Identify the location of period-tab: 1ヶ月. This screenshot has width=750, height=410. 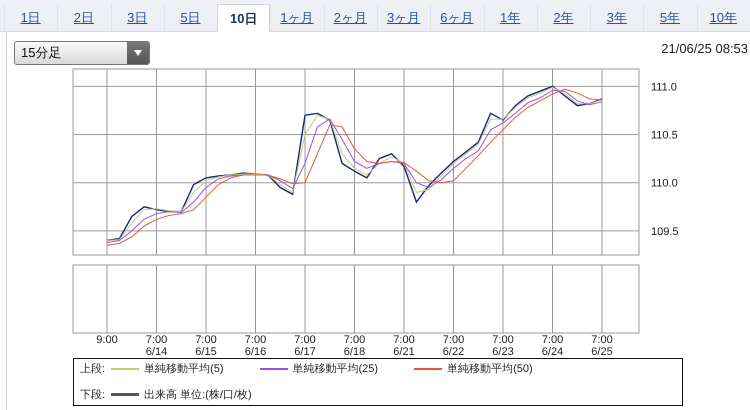
(297, 17).